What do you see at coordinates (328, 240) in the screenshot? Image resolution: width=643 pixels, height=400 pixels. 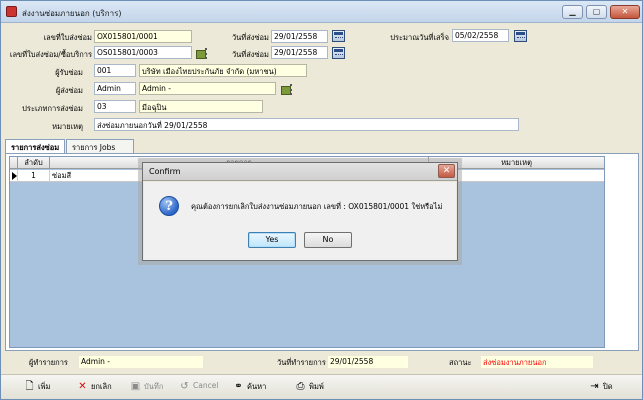 I see `no-button: No` at bounding box center [328, 240].